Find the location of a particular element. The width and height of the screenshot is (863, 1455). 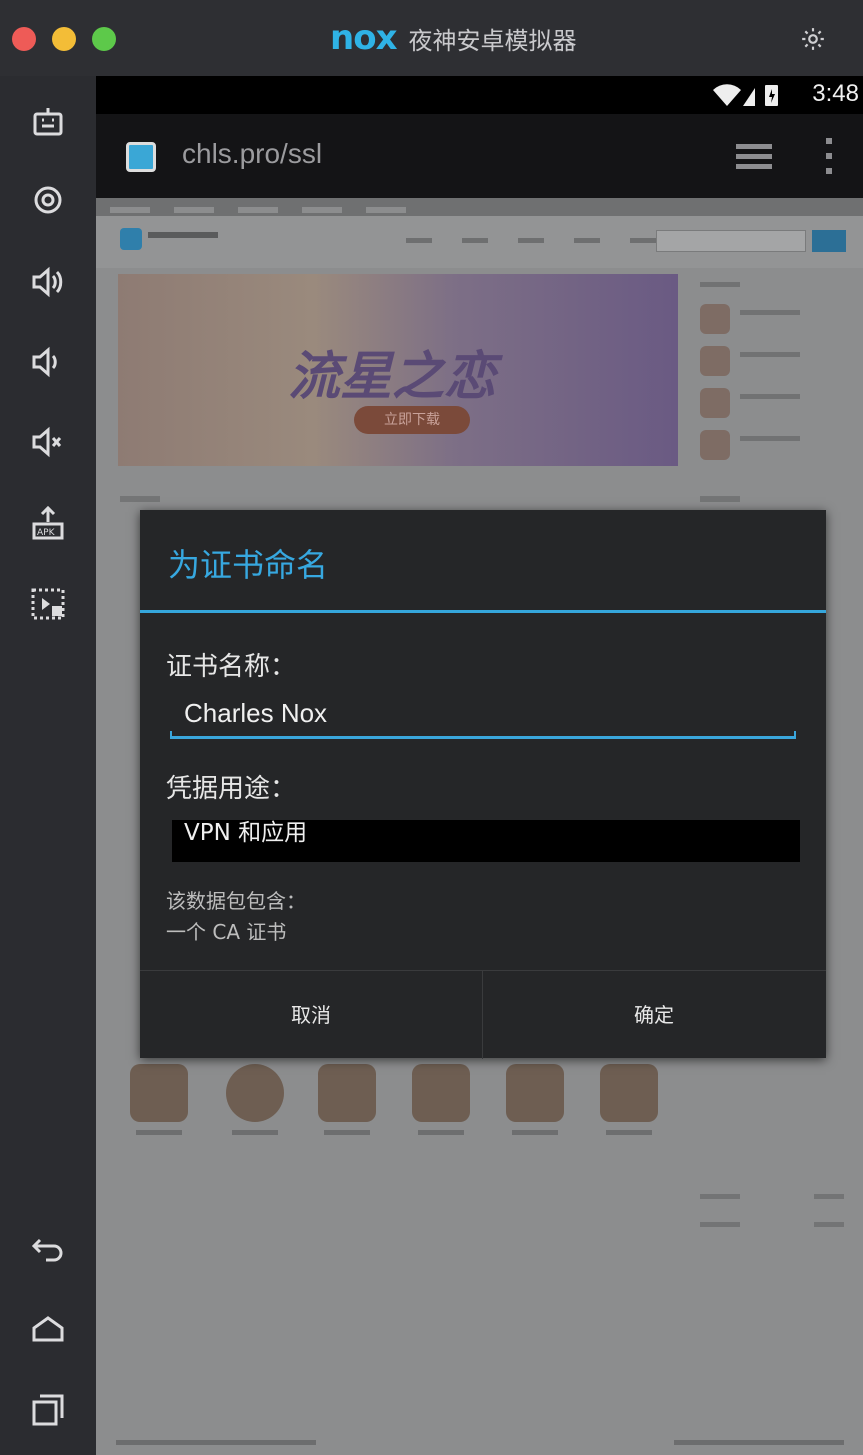

window-title: 夜神安卓模拟器 is located at coordinates (492, 40).